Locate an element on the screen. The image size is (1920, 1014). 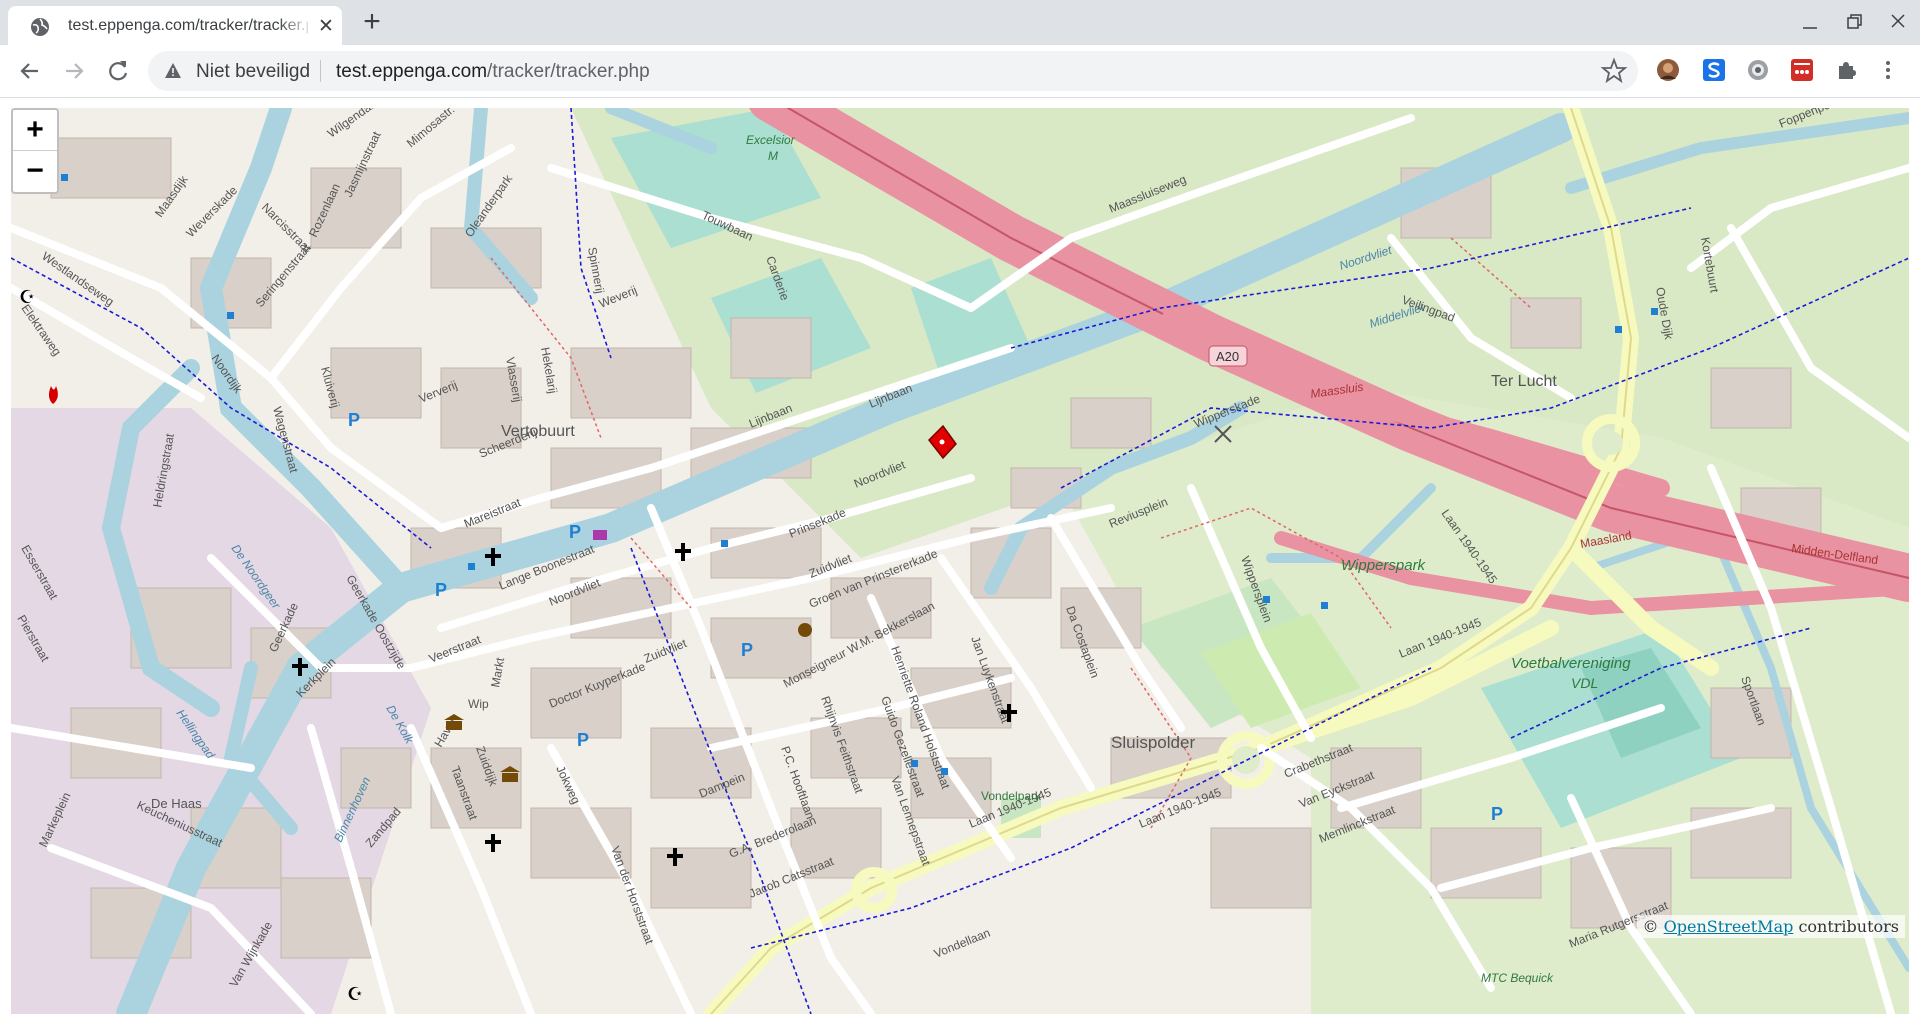
puzzle-icon is located at coordinates (1846, 70).